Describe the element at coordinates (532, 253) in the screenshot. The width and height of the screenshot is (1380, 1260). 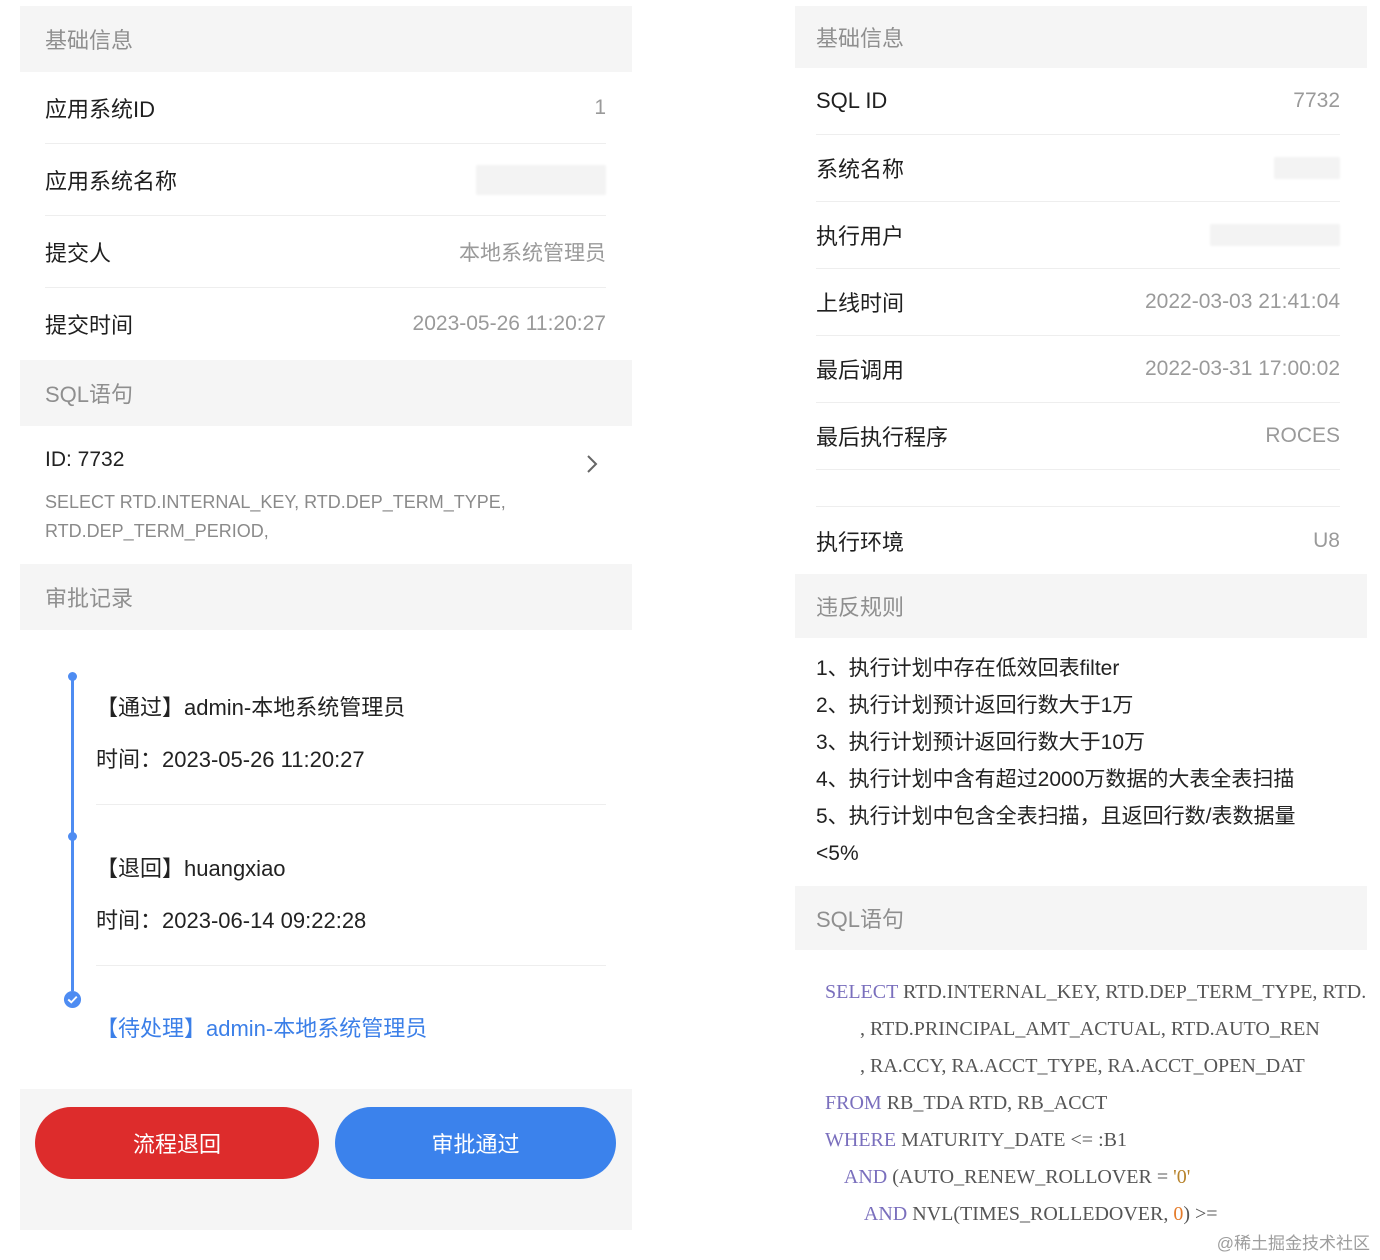
I see `row-value: 本地系统管理员` at that location.